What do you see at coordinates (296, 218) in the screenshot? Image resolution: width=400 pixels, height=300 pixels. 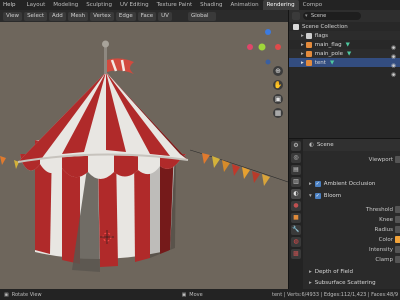 I see `object-tab-icon: ■` at bounding box center [296, 218].